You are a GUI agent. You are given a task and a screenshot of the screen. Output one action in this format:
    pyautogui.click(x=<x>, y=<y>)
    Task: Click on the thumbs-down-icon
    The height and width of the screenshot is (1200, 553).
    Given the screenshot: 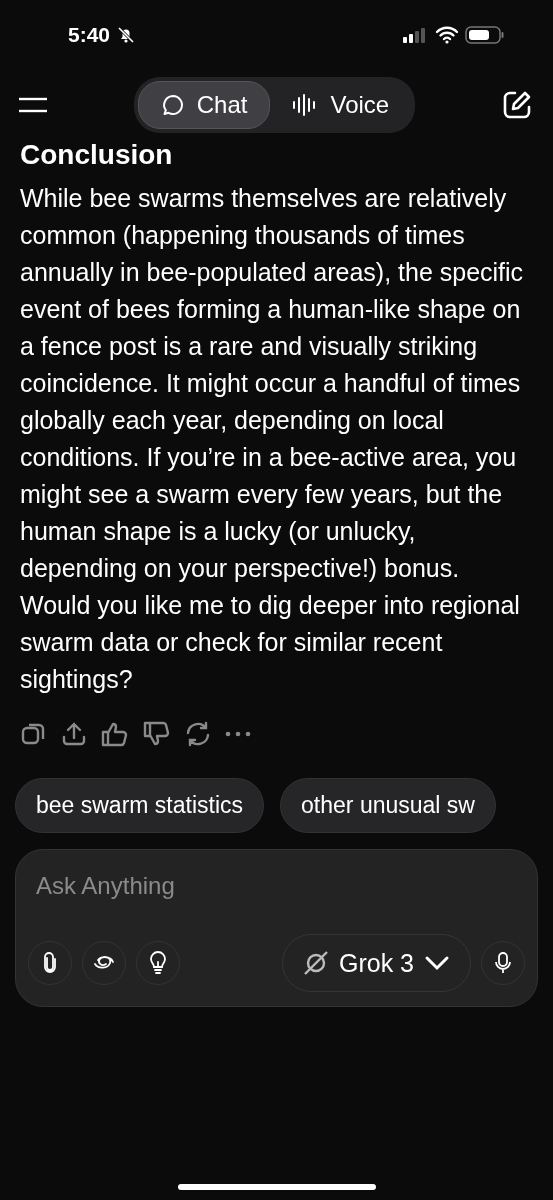 What is the action you would take?
    pyautogui.click(x=157, y=734)
    